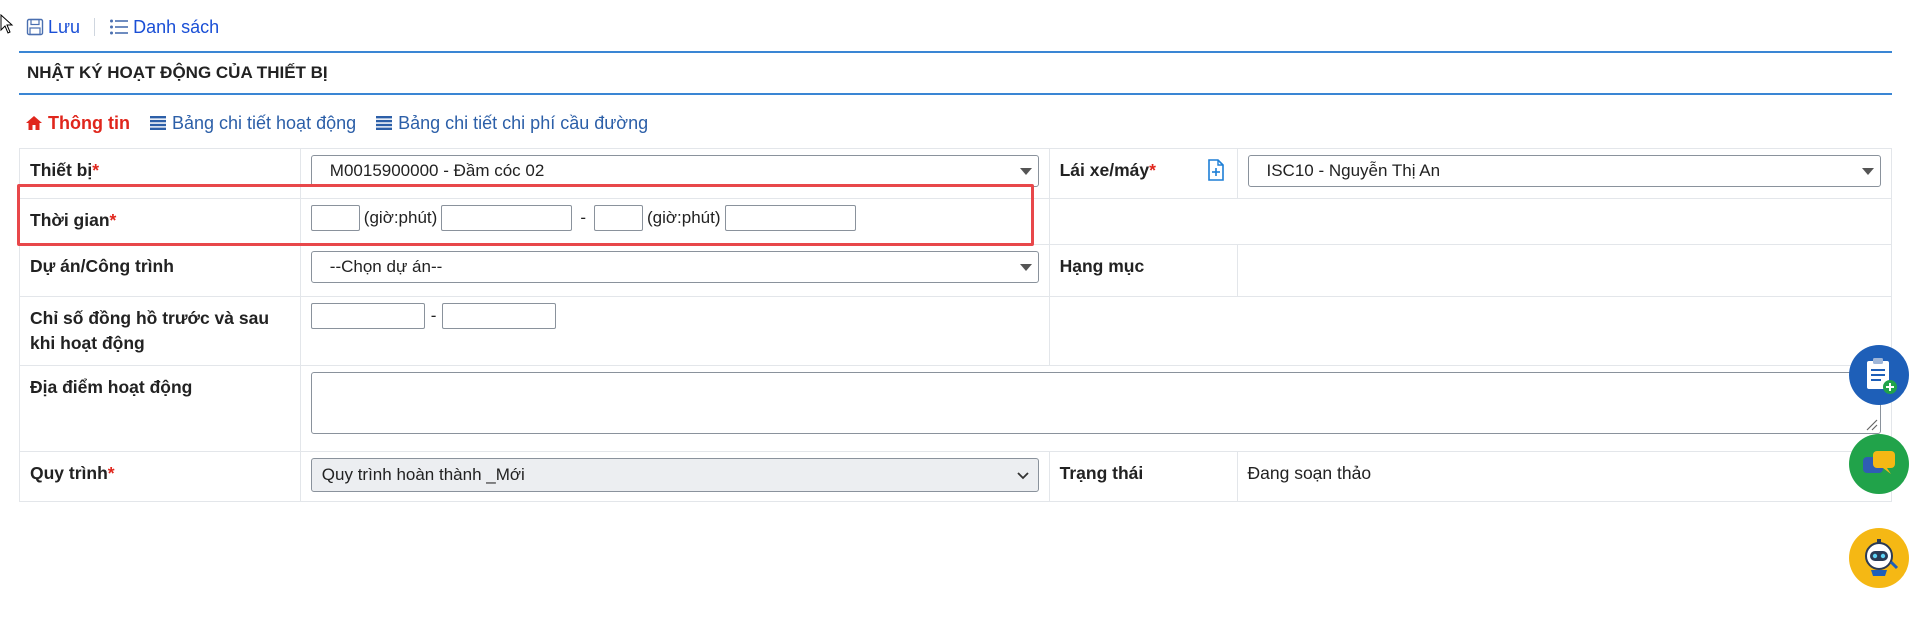 This screenshot has width=1915, height=628. What do you see at coordinates (1353, 170) in the screenshot?
I see `driver-select-value: ISC10 - Nguyễn Thị An` at bounding box center [1353, 170].